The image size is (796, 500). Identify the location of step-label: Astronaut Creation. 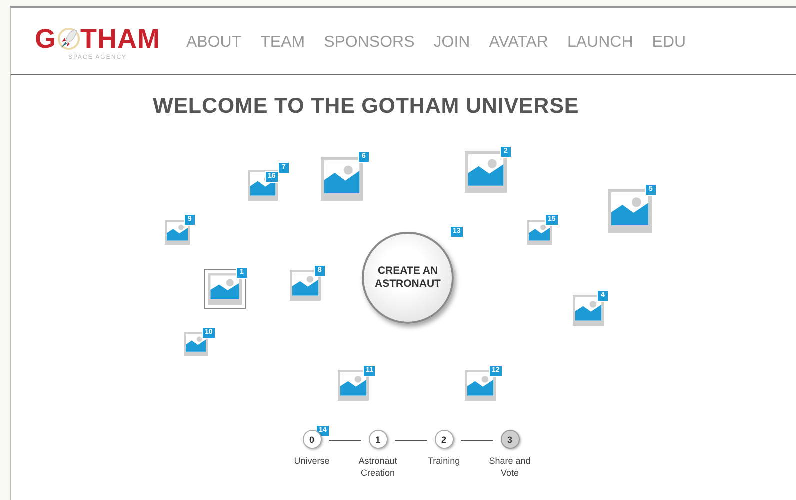
(378, 468).